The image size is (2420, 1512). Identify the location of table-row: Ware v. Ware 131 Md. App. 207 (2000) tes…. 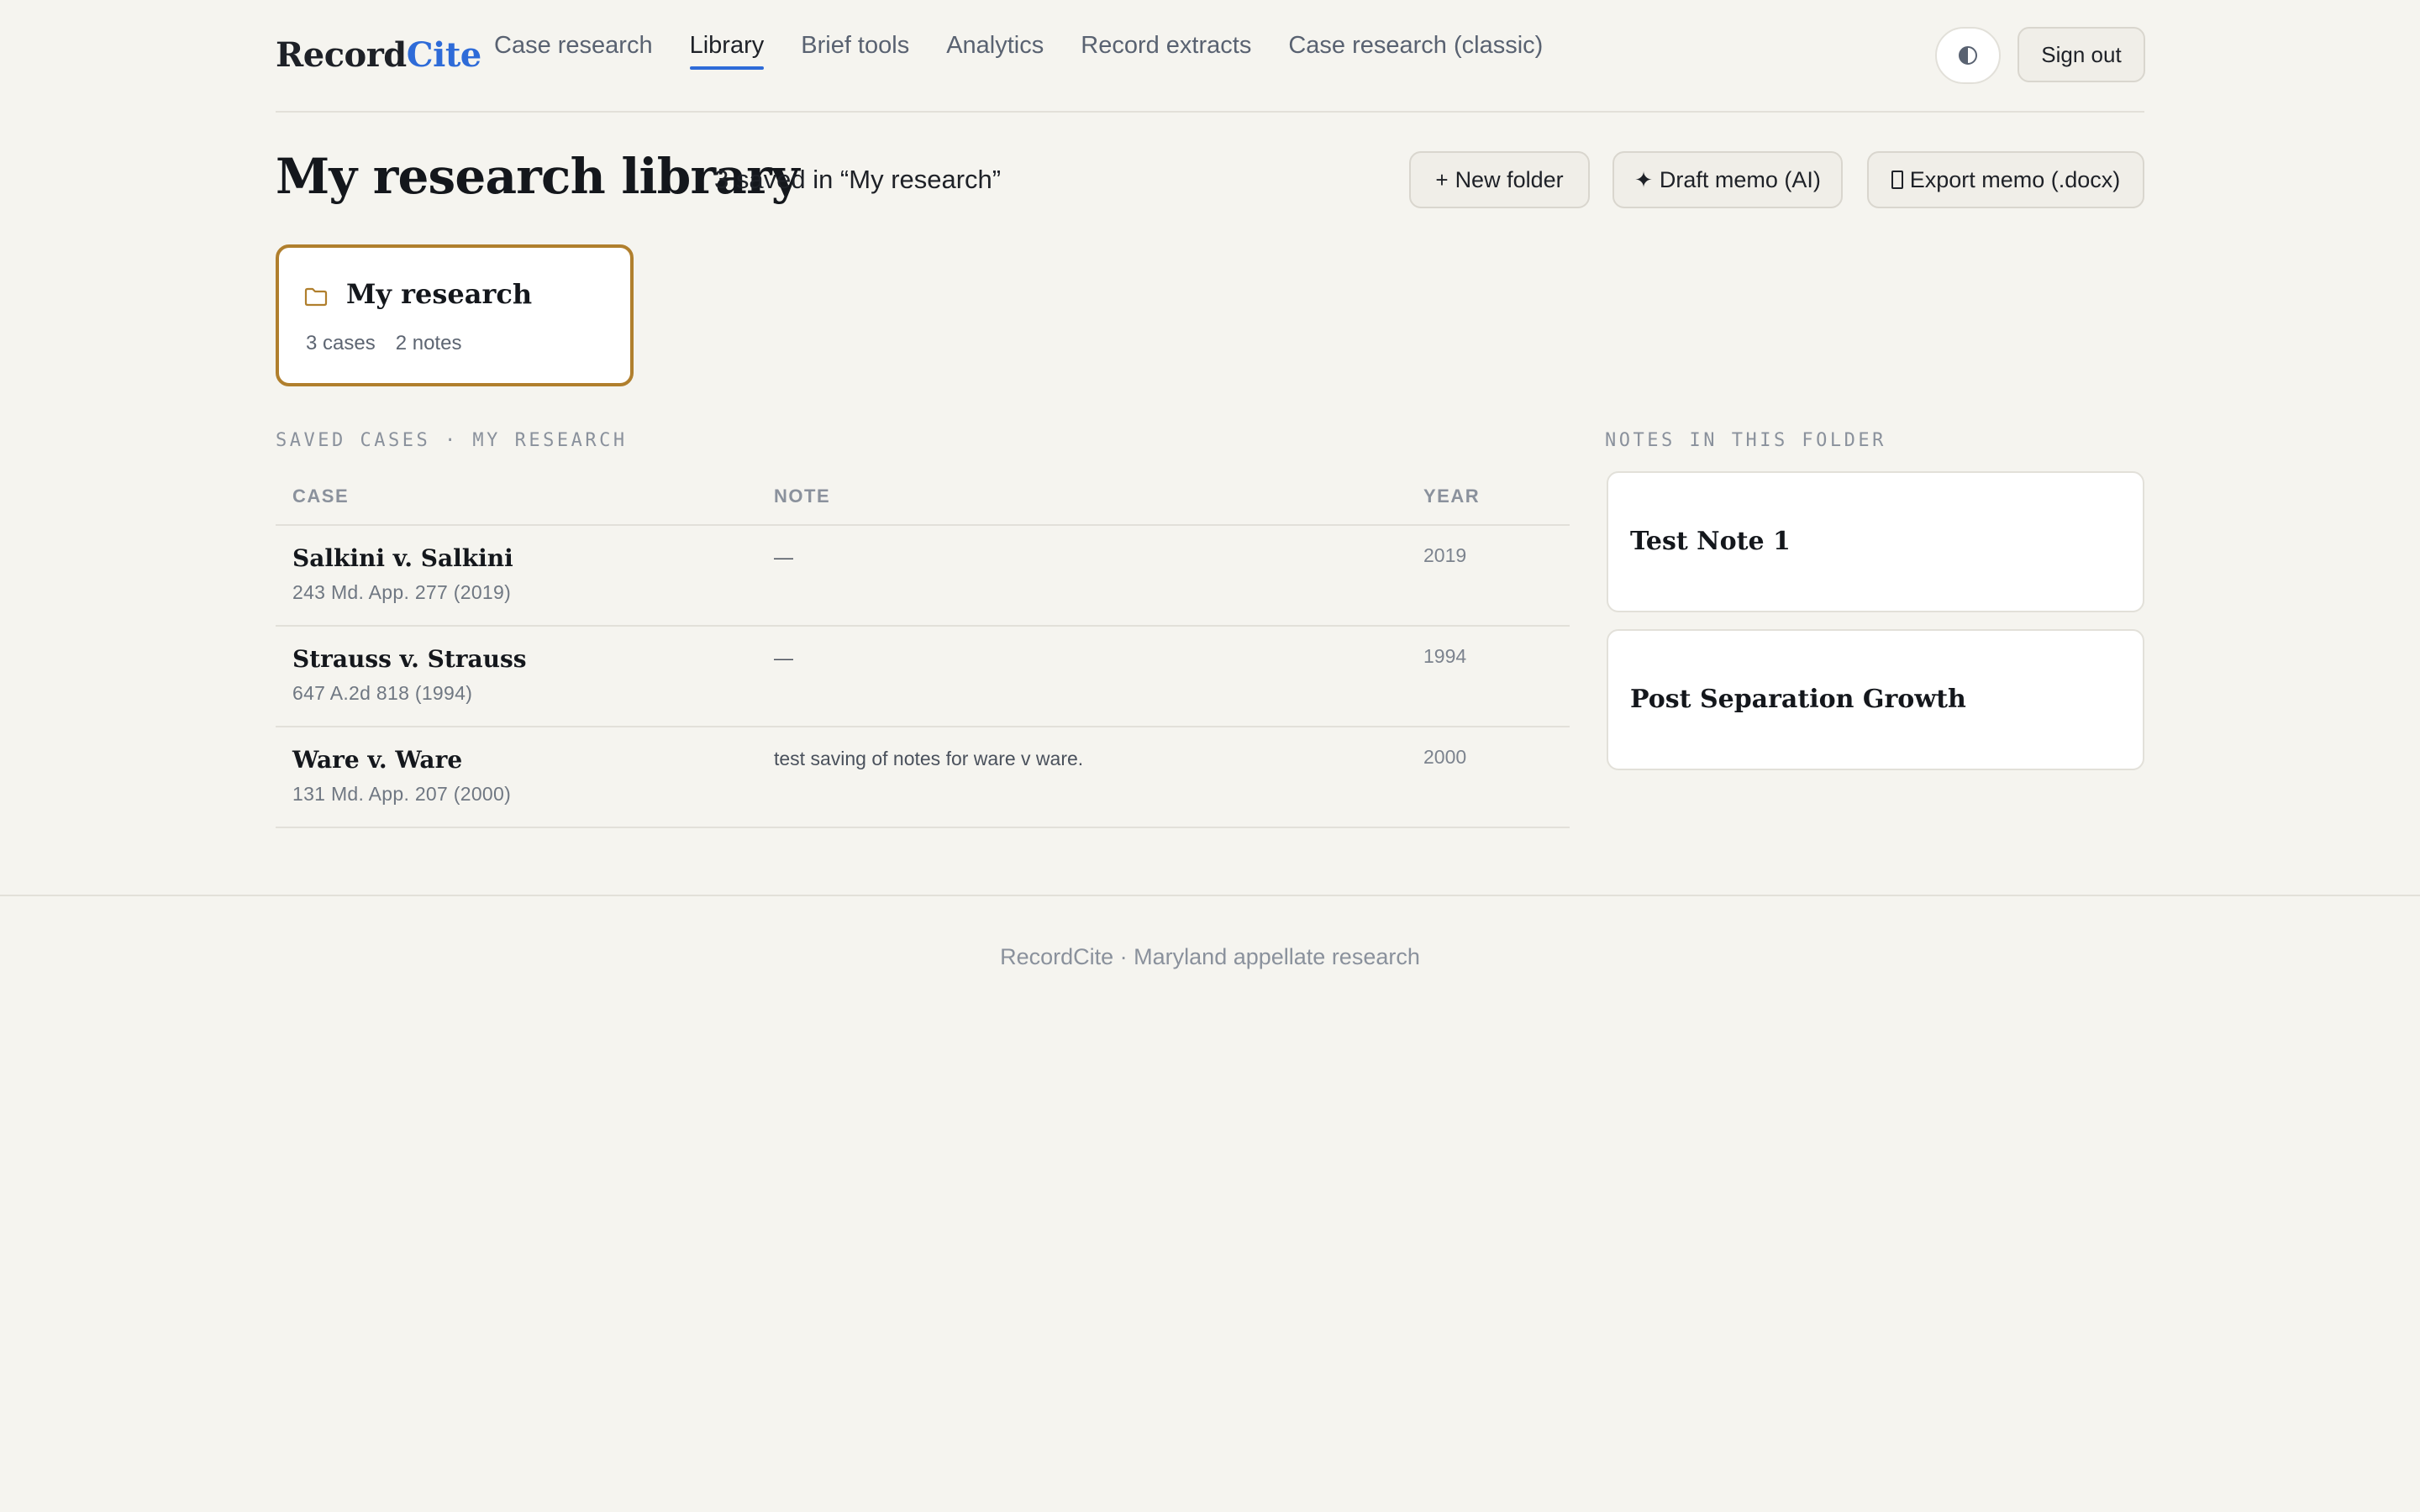
(923, 777).